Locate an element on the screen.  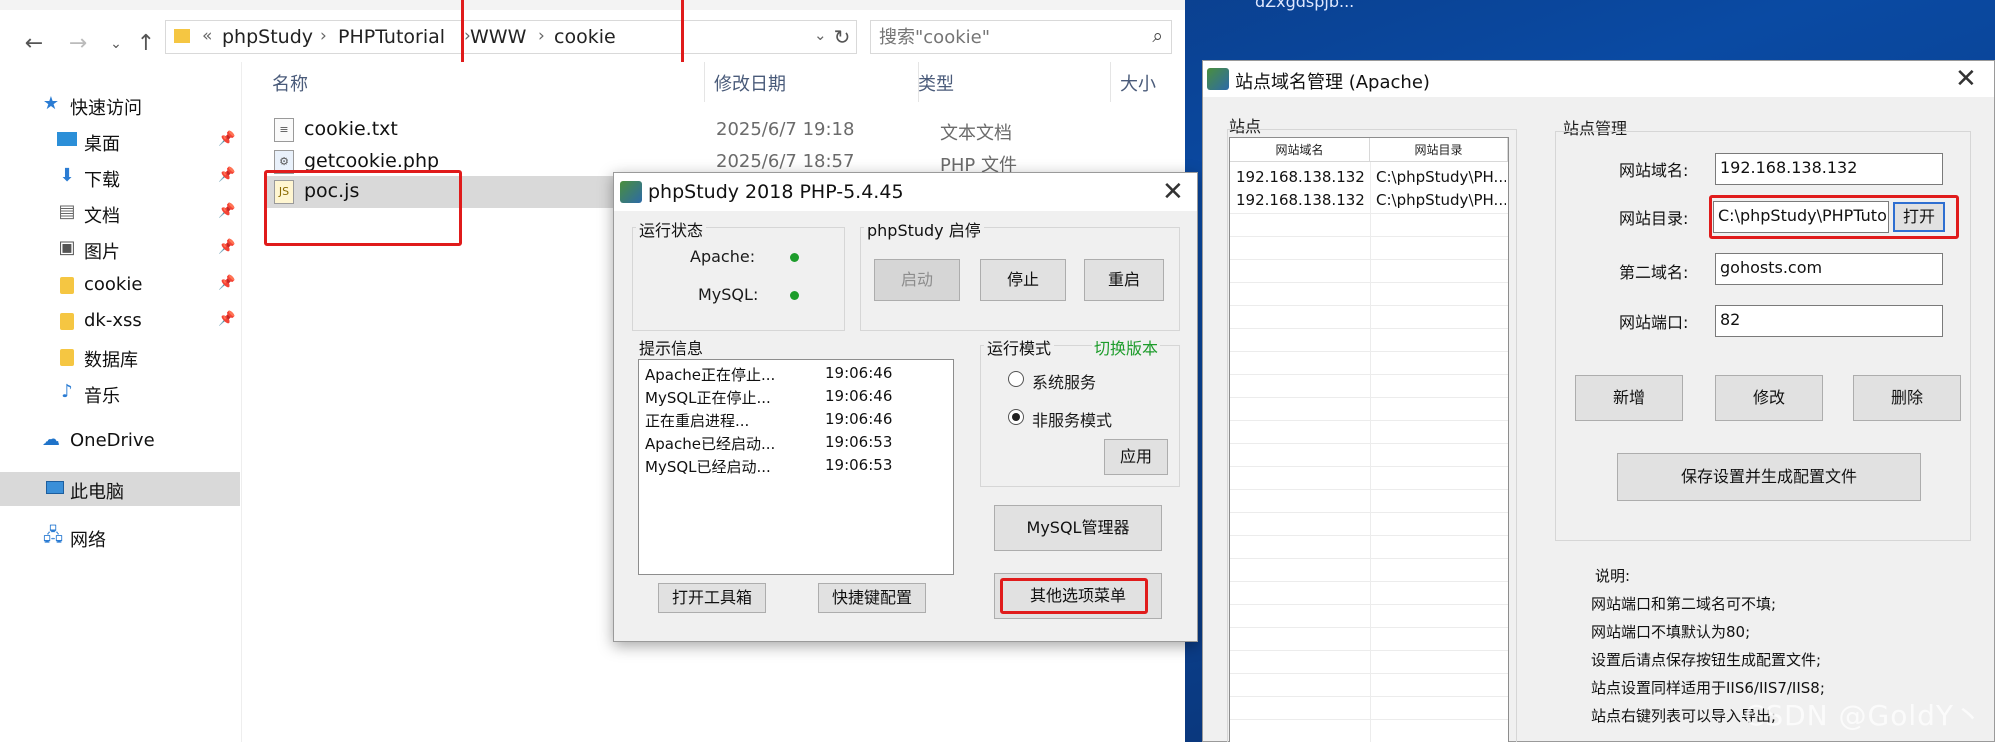
second-domain-field: gohosts.com is located at coordinates (1829, 269).